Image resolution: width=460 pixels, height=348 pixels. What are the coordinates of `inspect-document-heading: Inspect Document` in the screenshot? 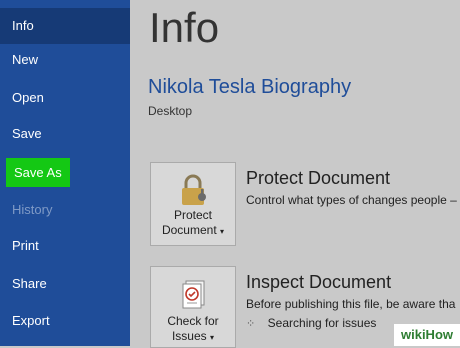 It's located at (319, 282).